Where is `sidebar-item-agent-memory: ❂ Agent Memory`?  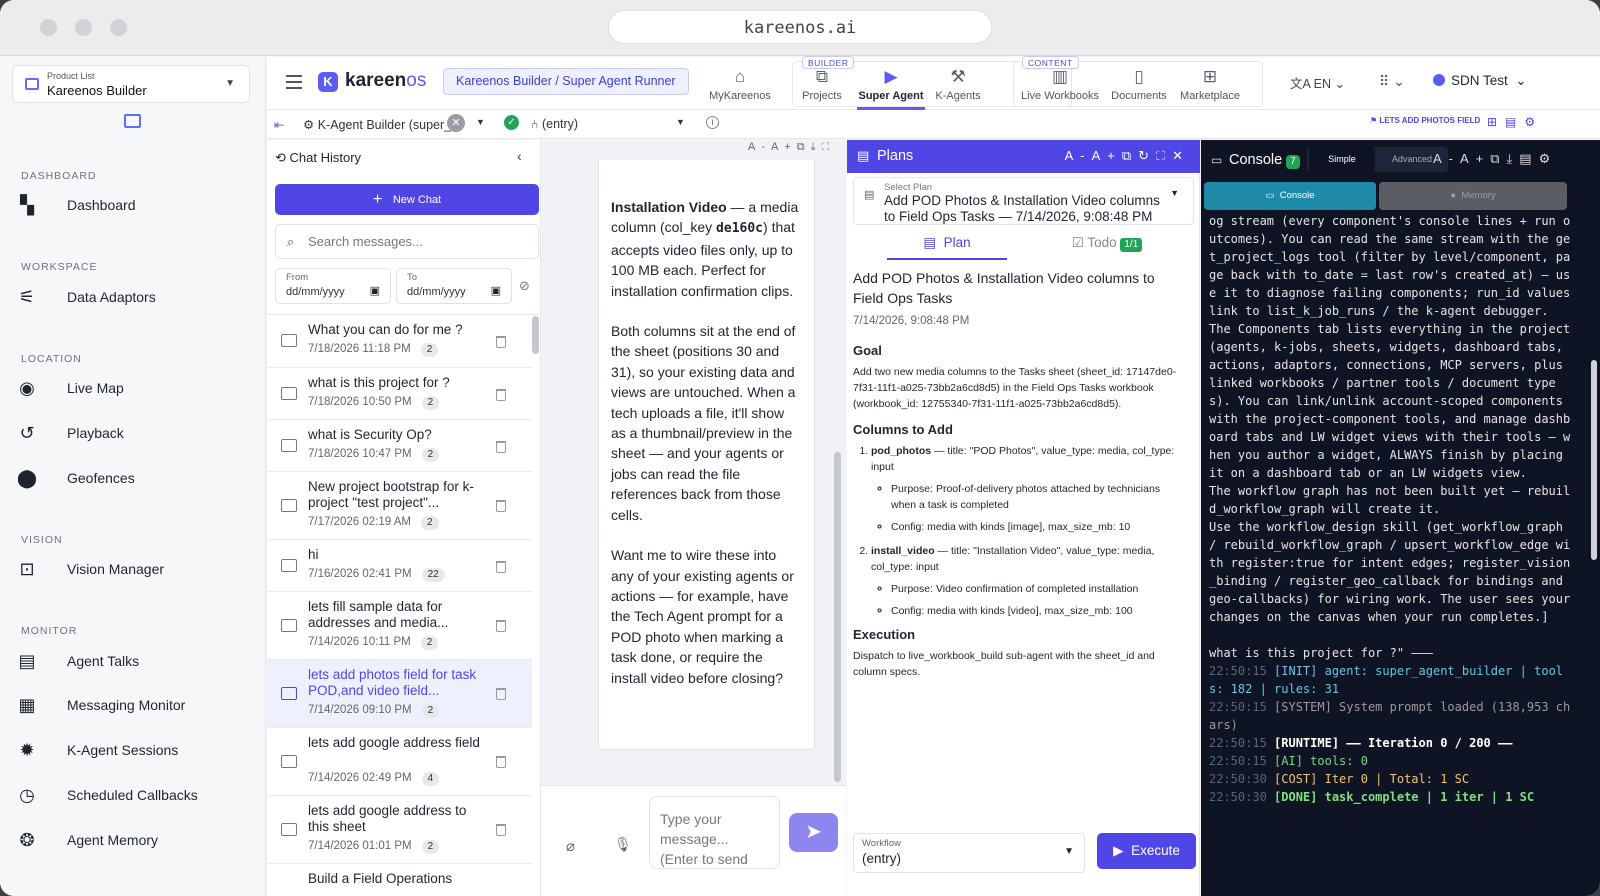
sidebar-item-agent-memory: ❂ Agent Memory is located at coordinates (134, 840).